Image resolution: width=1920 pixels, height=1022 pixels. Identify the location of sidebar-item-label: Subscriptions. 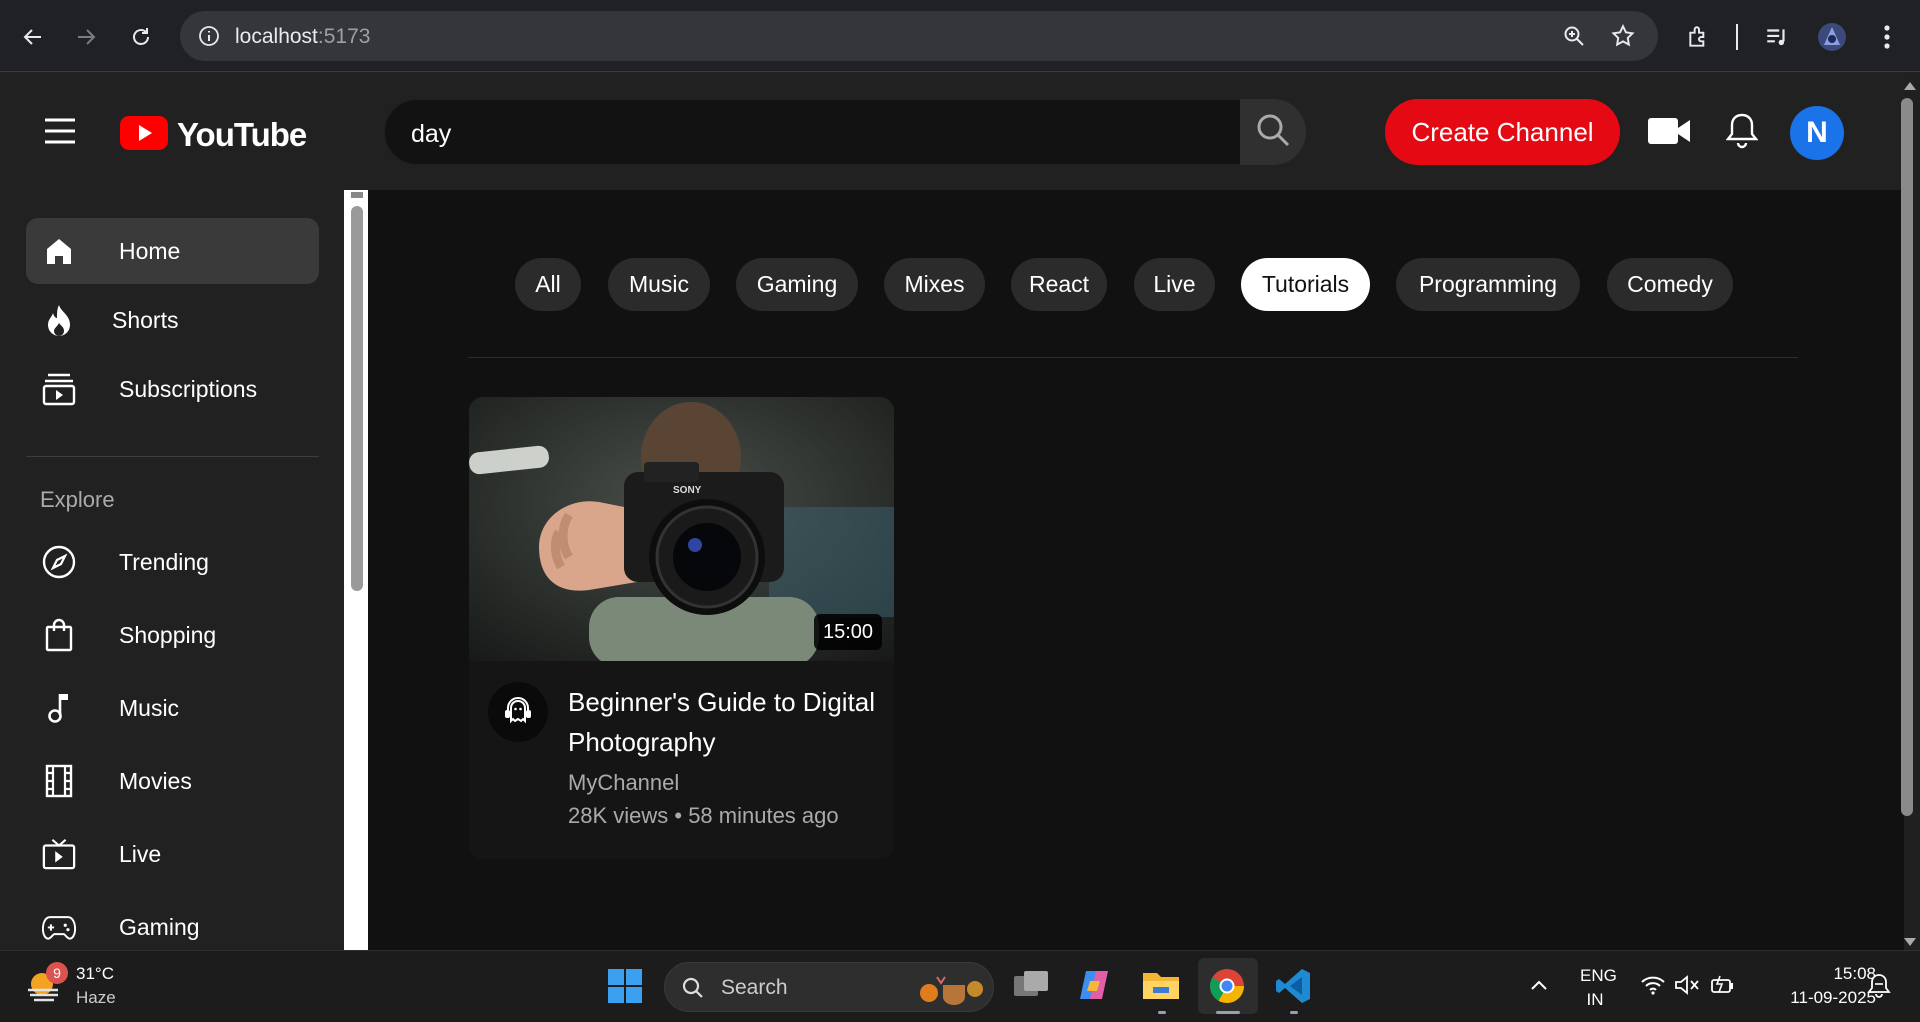
(188, 388).